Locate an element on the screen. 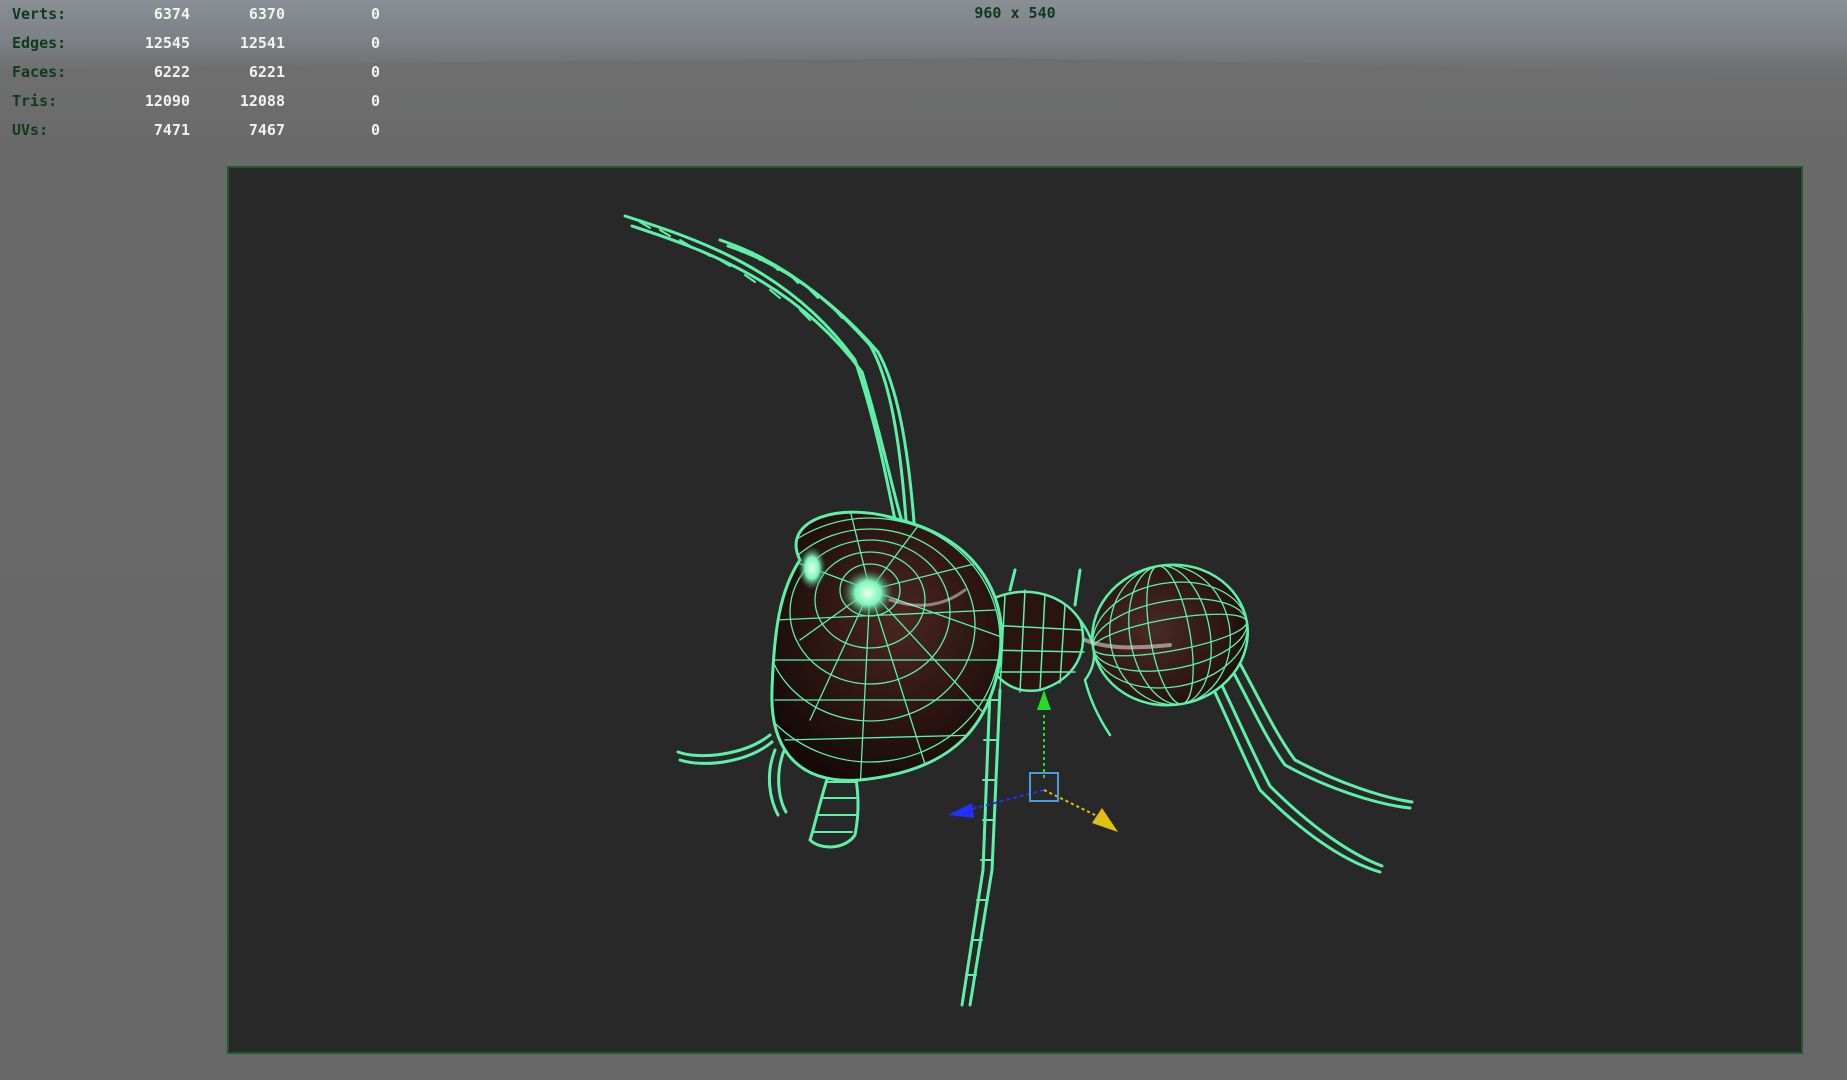 The height and width of the screenshot is (1080, 1847). mandible-left is located at coordinates (732, 775).